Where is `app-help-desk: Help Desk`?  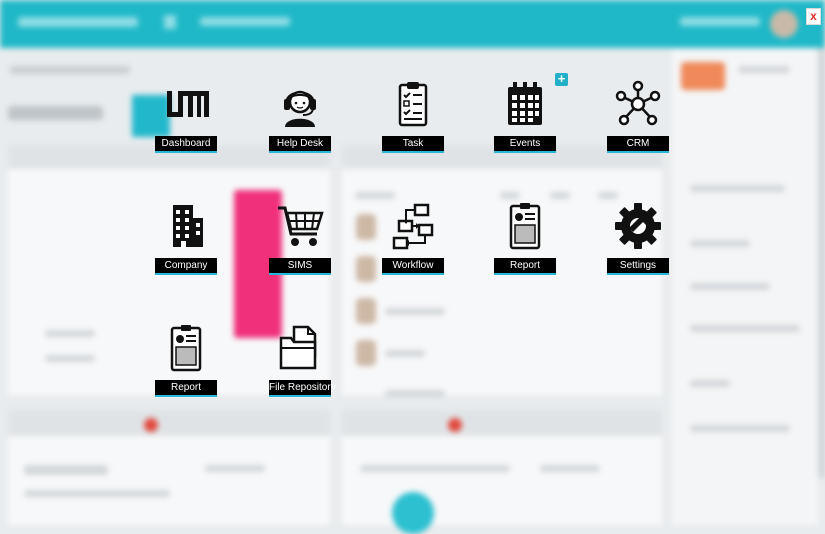
app-help-desk: Help Desk is located at coordinates (300, 116).